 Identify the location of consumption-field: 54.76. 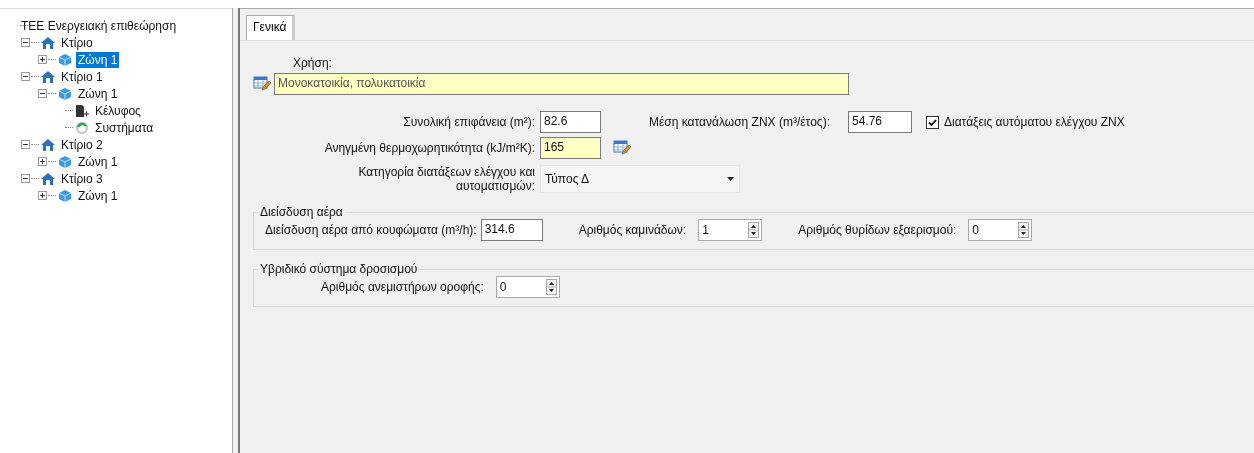
(879, 122).